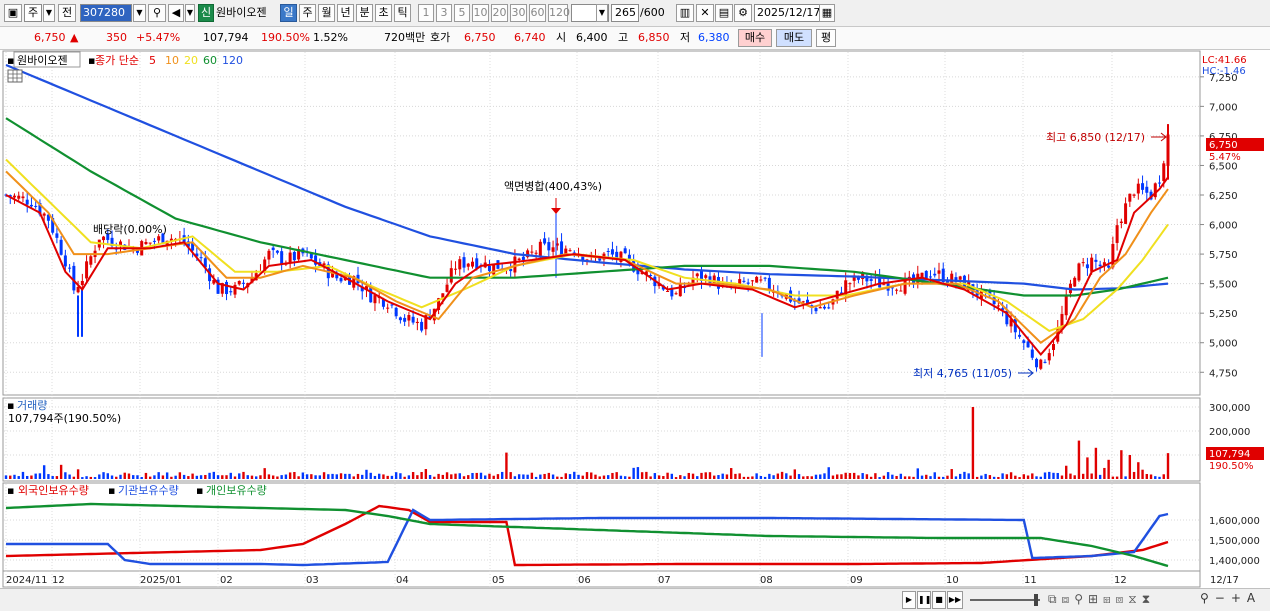 The width and height of the screenshot is (1270, 611). Describe the element at coordinates (32, 405) in the screenshot. I see `volume-title: 거래량` at that location.